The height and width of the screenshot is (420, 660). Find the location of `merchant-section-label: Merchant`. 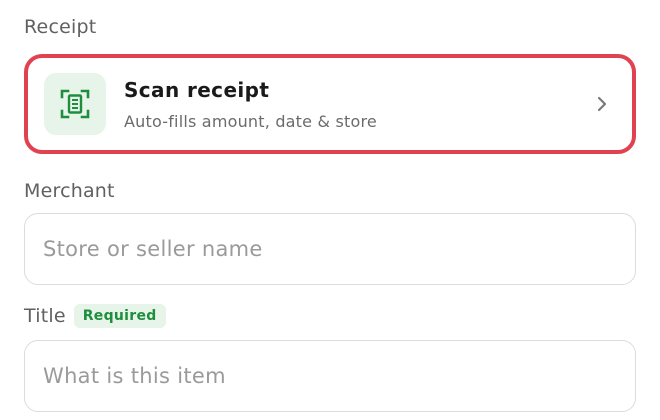

merchant-section-label: Merchant is located at coordinates (69, 191).